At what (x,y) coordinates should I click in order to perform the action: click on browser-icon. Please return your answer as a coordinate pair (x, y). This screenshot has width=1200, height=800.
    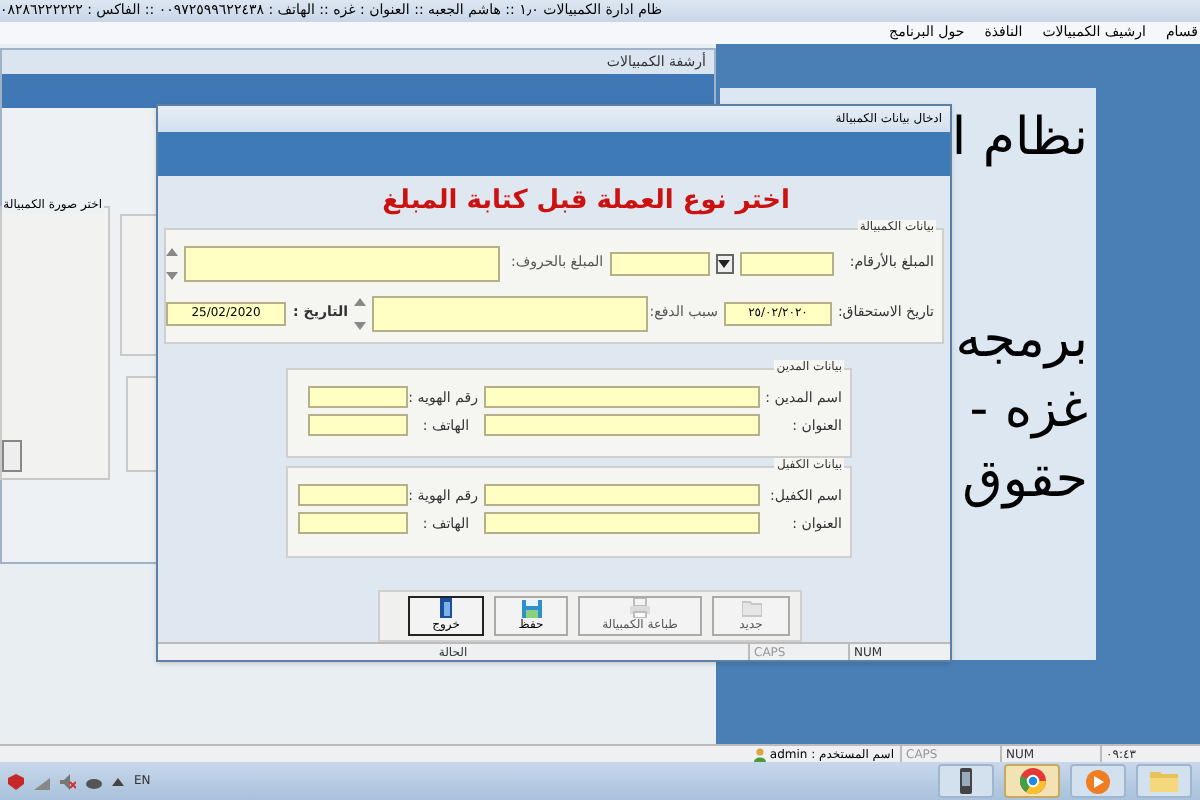
    Looking at the image, I should click on (1032, 781).